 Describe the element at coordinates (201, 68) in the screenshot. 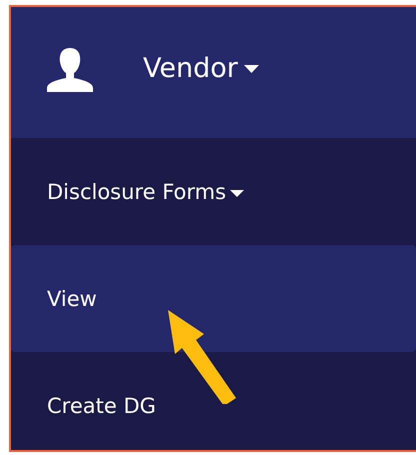

I see `vendor-dropdown: Vendor` at that location.